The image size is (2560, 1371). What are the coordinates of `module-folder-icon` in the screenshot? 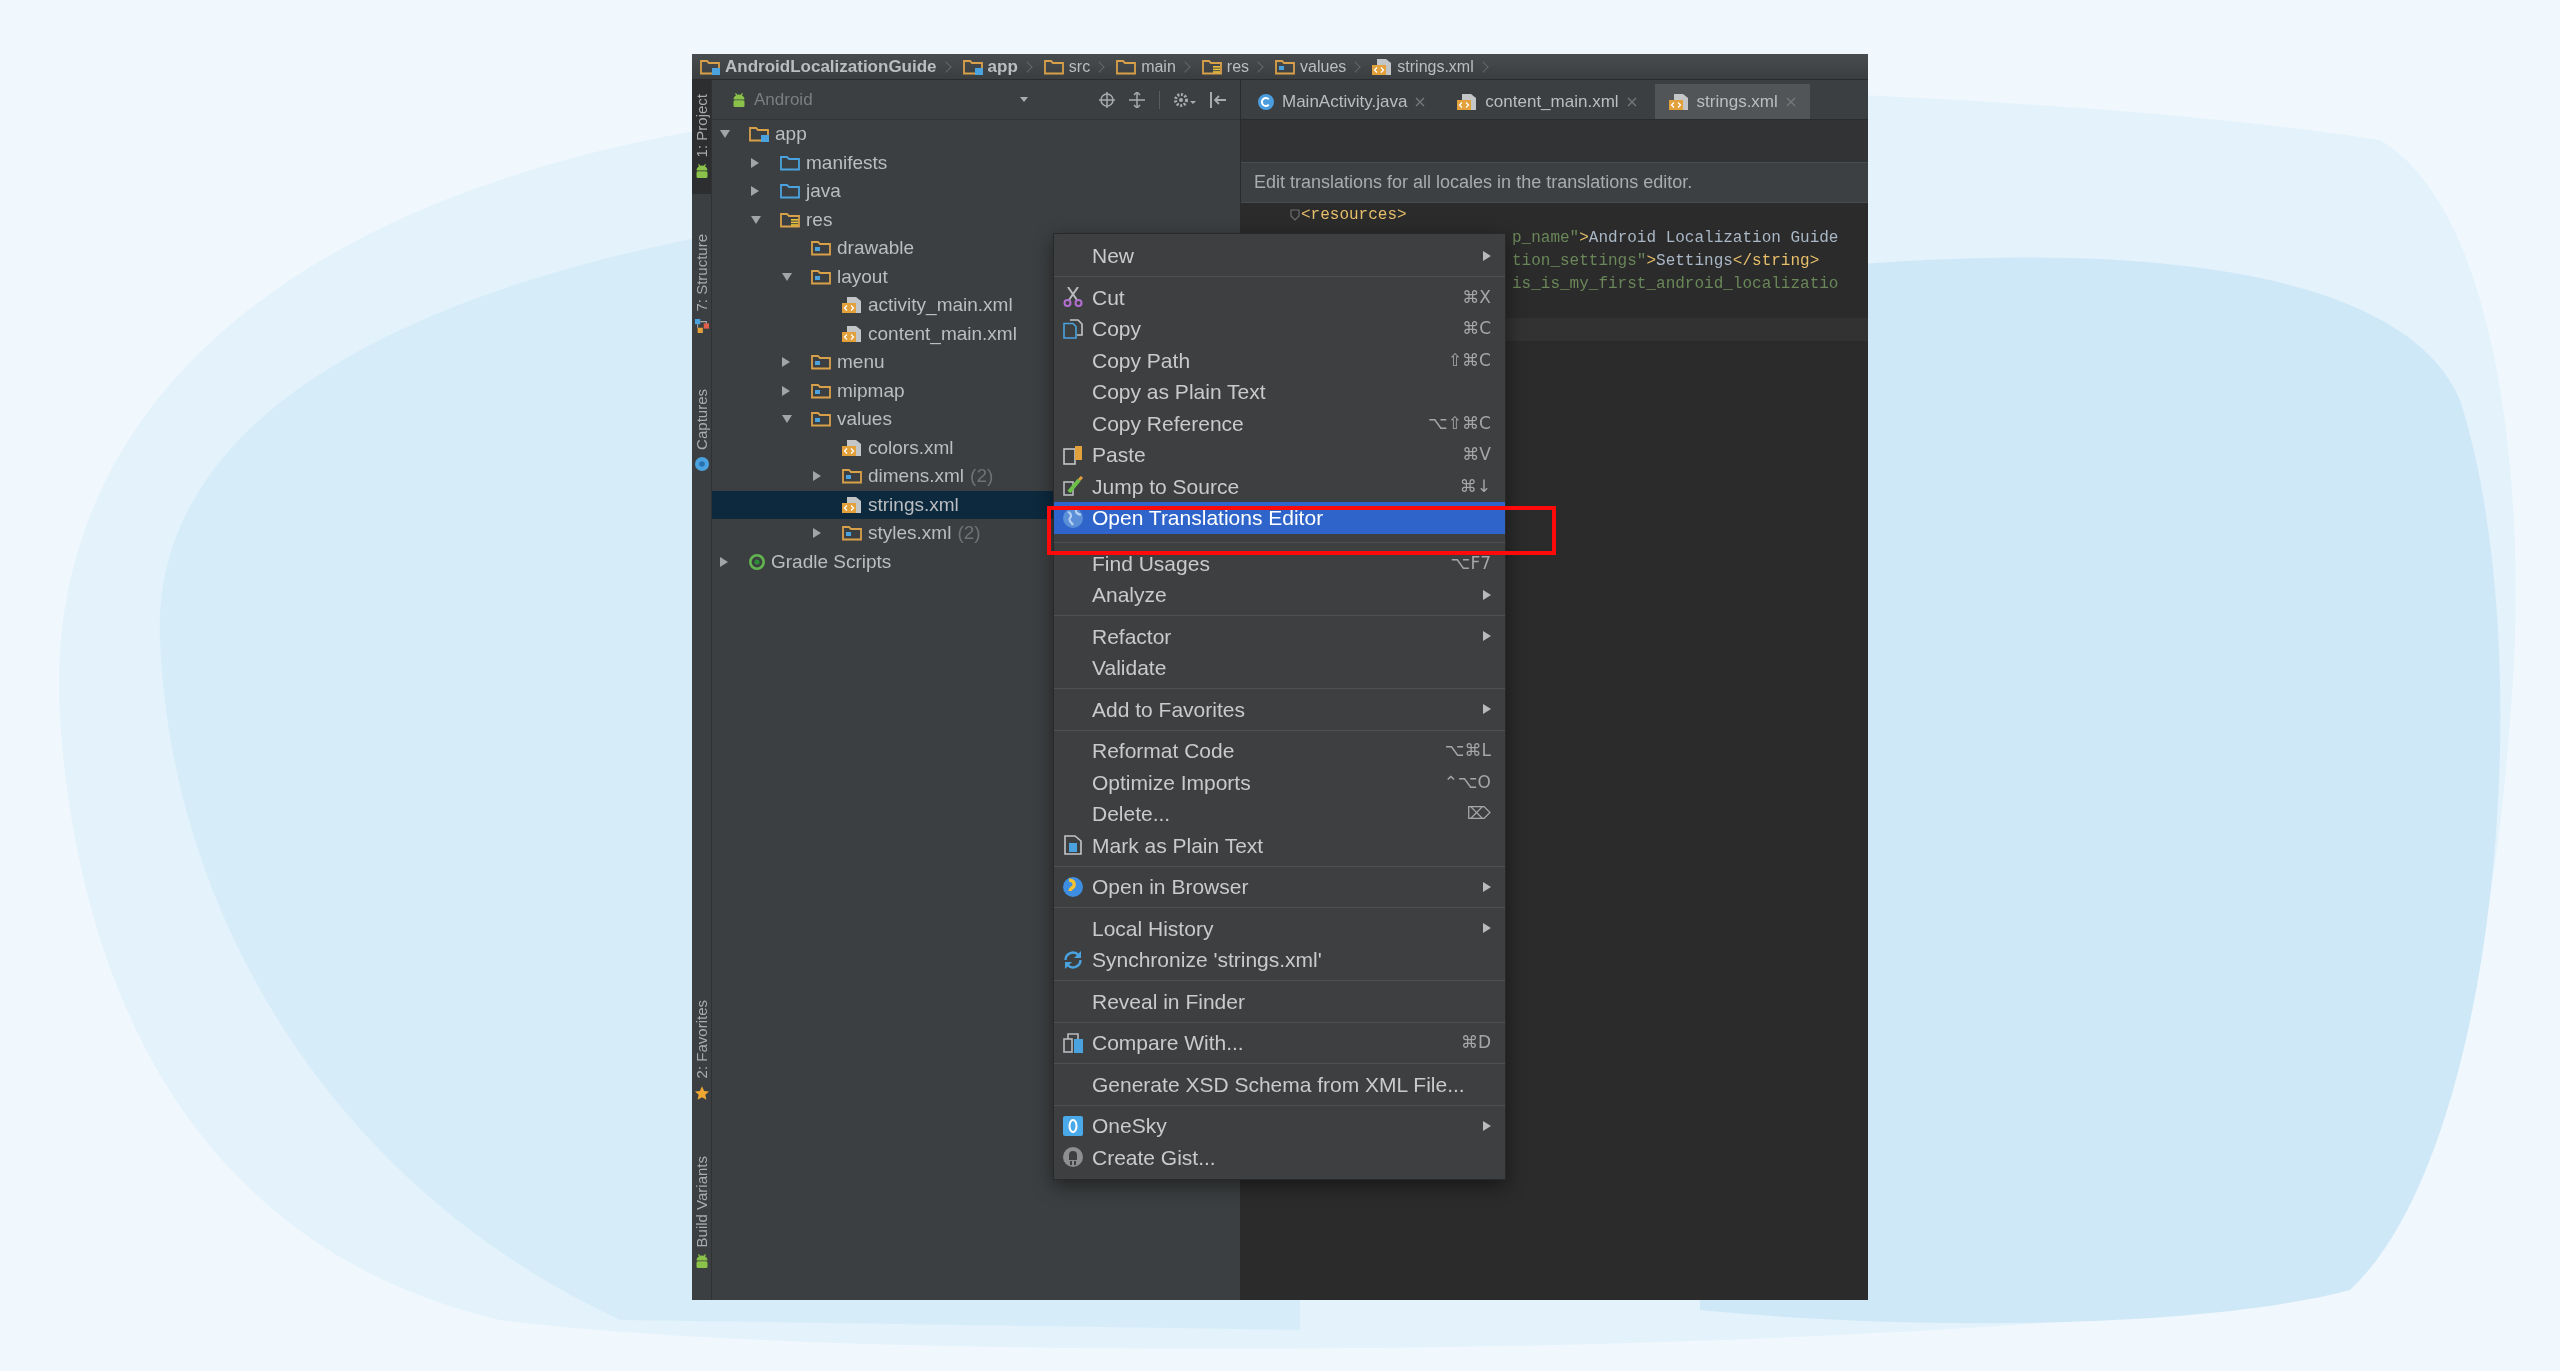 It's located at (972, 66).